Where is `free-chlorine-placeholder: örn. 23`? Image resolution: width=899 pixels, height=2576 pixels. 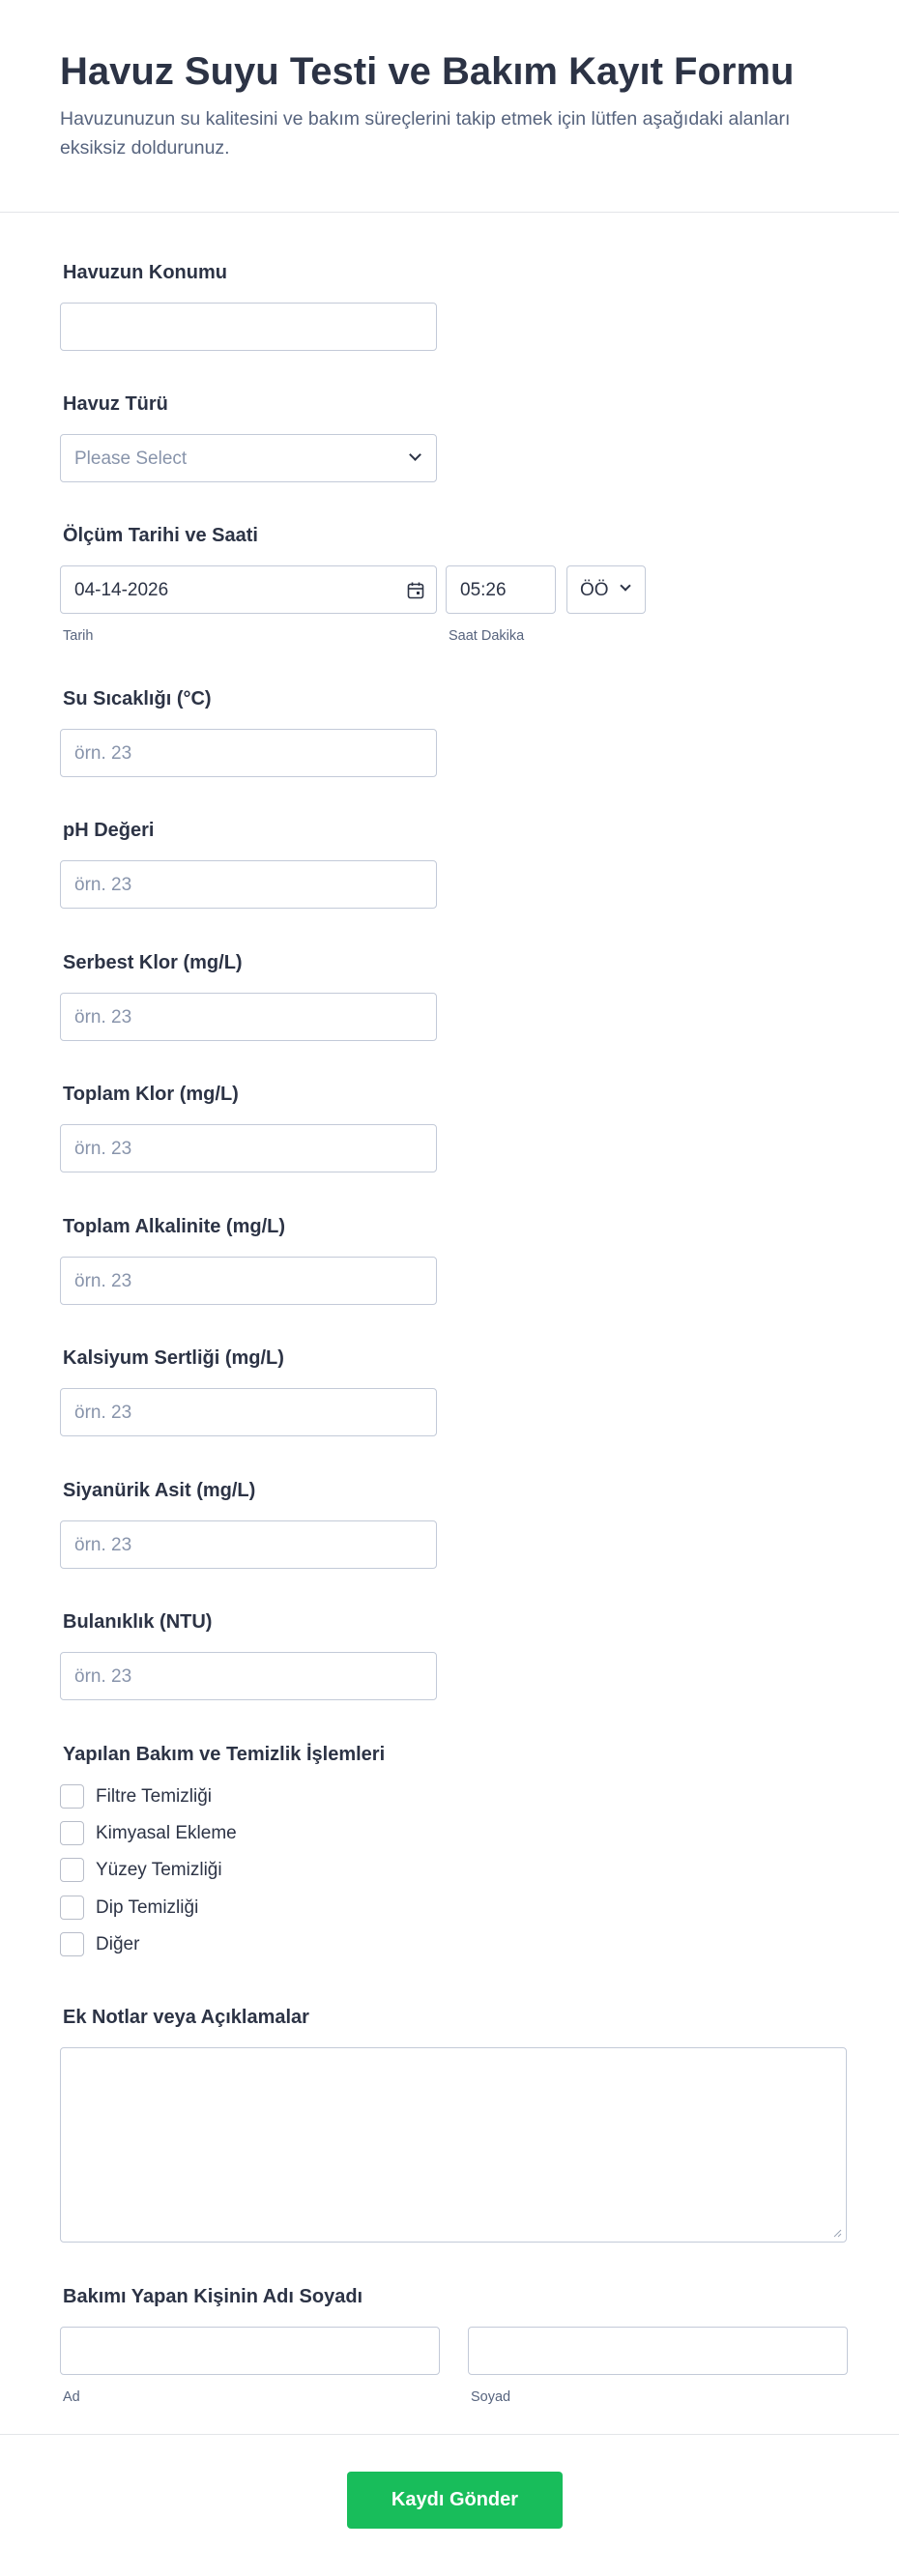
free-chlorine-placeholder: örn. 23 is located at coordinates (103, 1017).